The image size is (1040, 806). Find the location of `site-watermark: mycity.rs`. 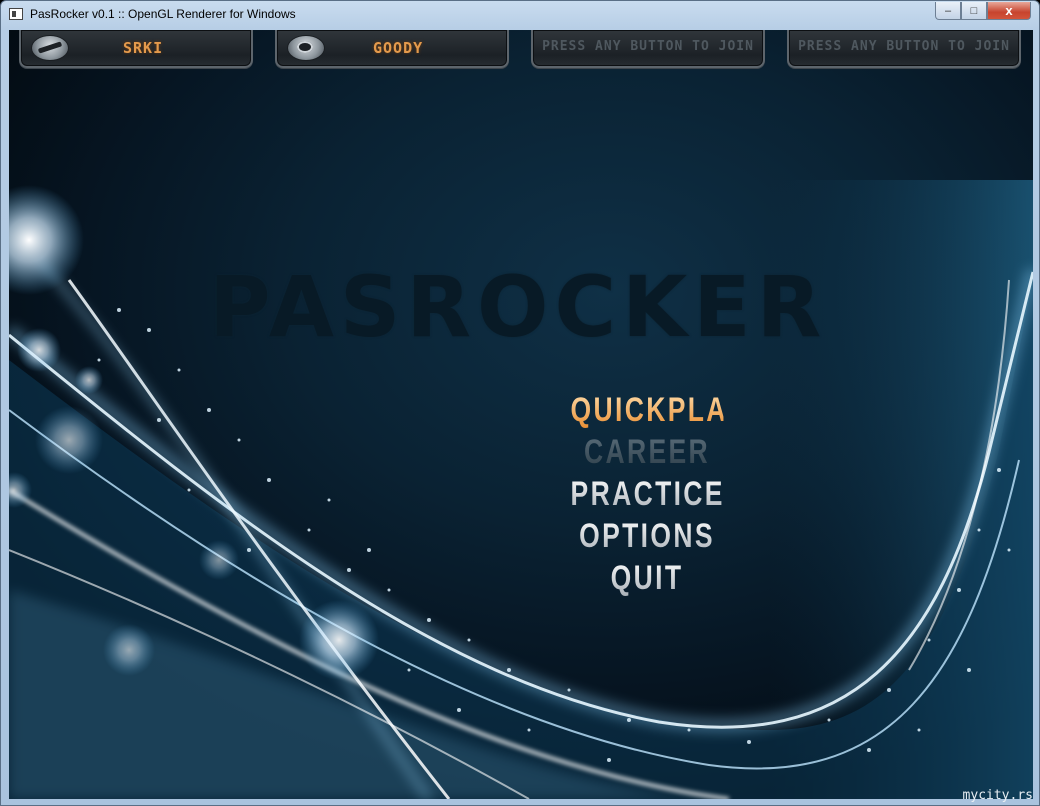

site-watermark: mycity.rs is located at coordinates (997, 795).